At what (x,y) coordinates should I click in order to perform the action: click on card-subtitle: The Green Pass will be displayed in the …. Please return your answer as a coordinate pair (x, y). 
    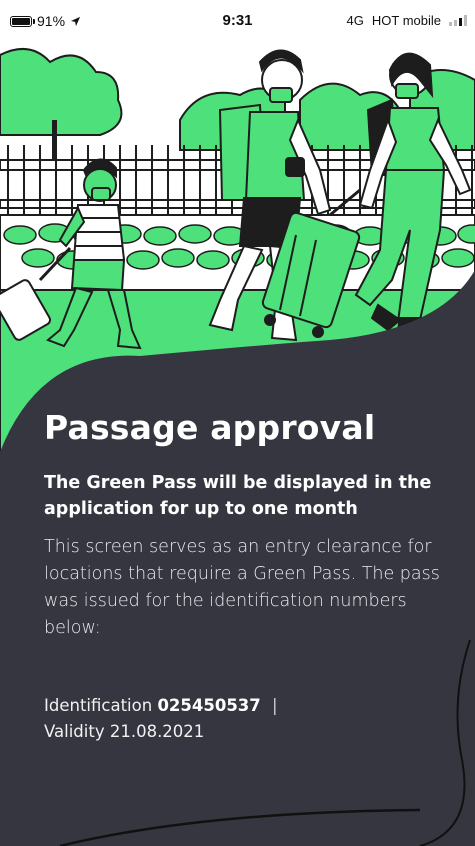
    Looking at the image, I should click on (238, 495).